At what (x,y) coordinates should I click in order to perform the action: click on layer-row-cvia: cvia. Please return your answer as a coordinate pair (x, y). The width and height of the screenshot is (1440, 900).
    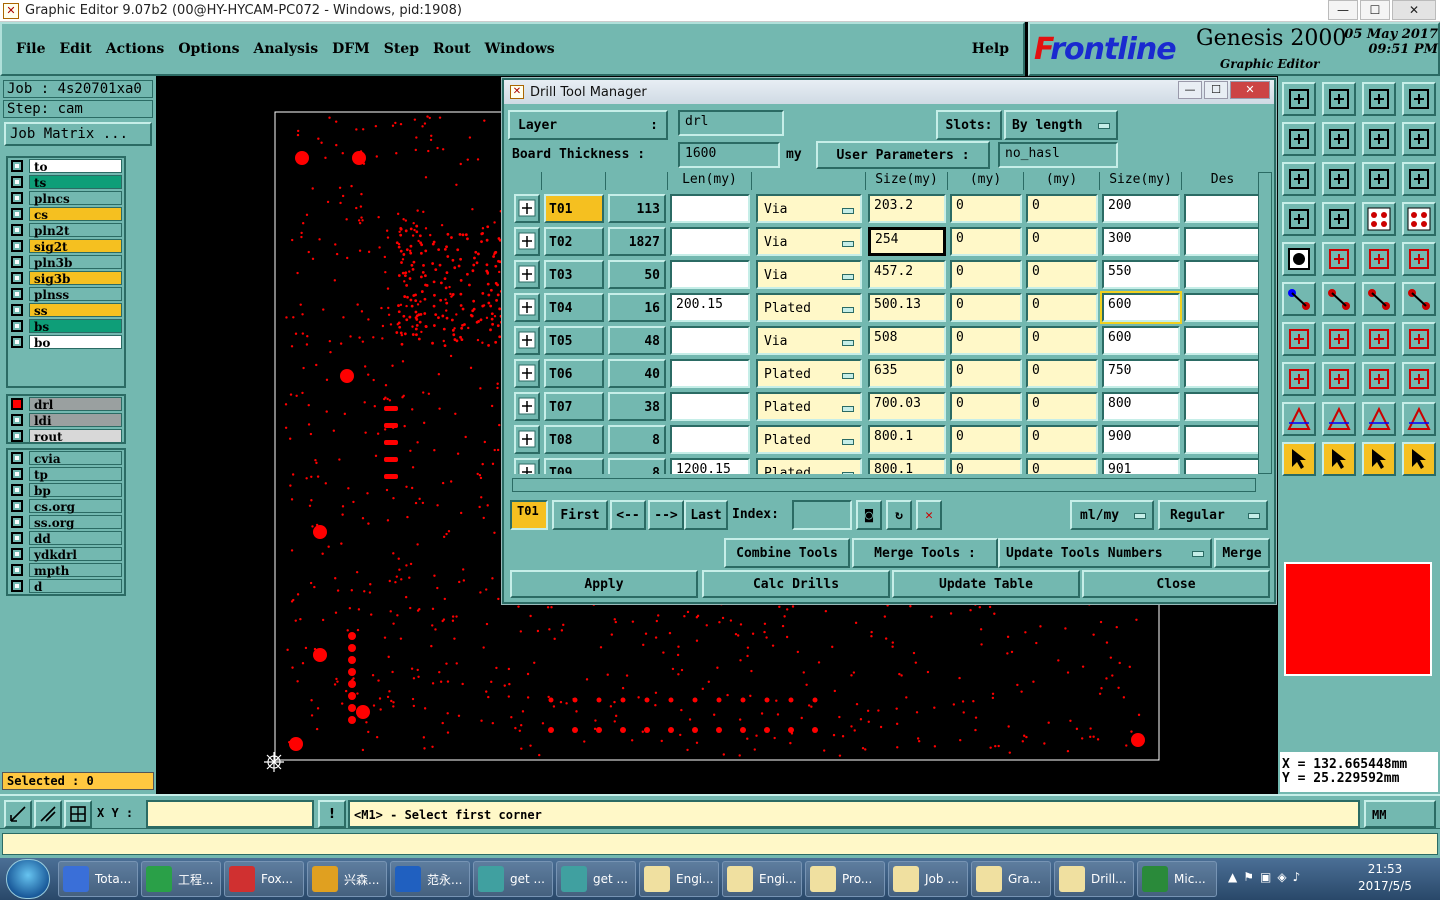
    Looking at the image, I should click on (66, 458).